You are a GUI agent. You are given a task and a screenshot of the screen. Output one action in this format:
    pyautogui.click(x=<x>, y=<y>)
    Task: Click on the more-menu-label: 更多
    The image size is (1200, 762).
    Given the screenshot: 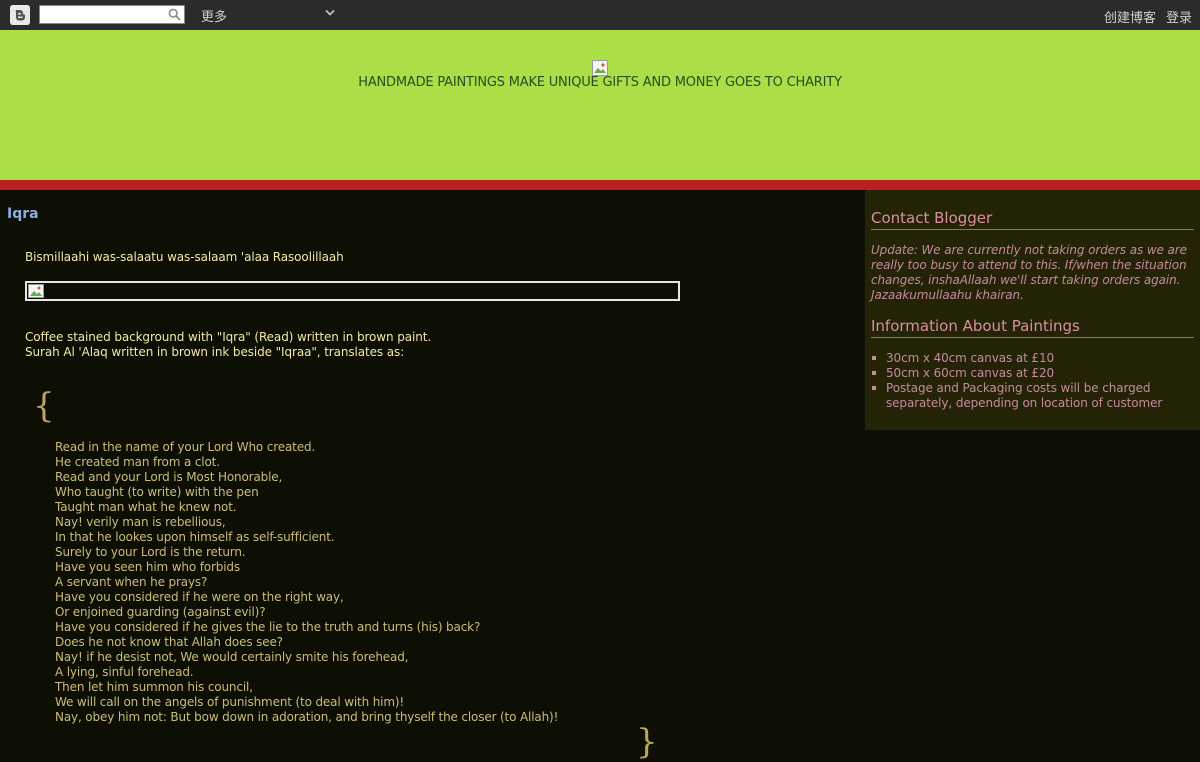 What is the action you would take?
    pyautogui.click(x=214, y=15)
    